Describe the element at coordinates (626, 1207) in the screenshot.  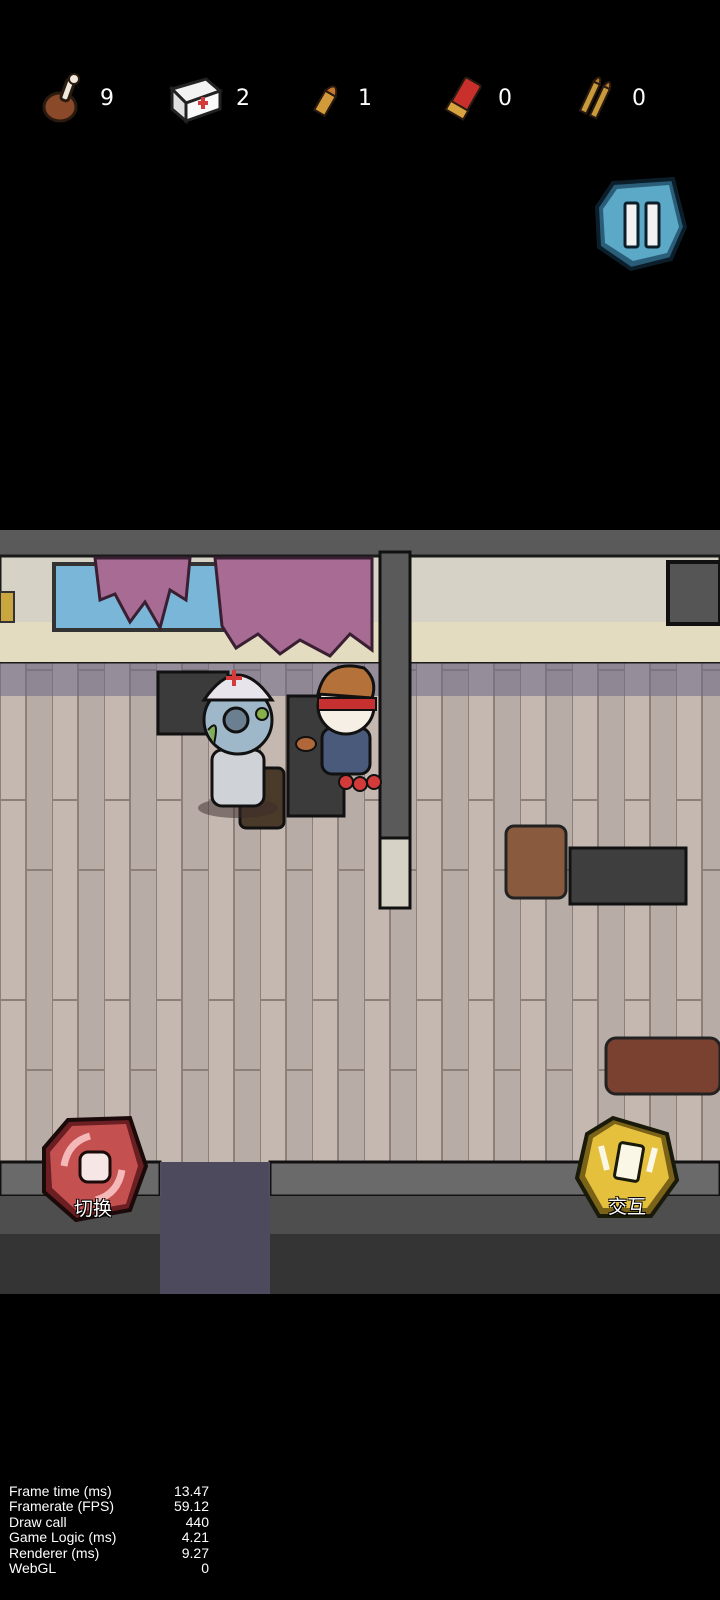
I see `interact-label: 交互` at that location.